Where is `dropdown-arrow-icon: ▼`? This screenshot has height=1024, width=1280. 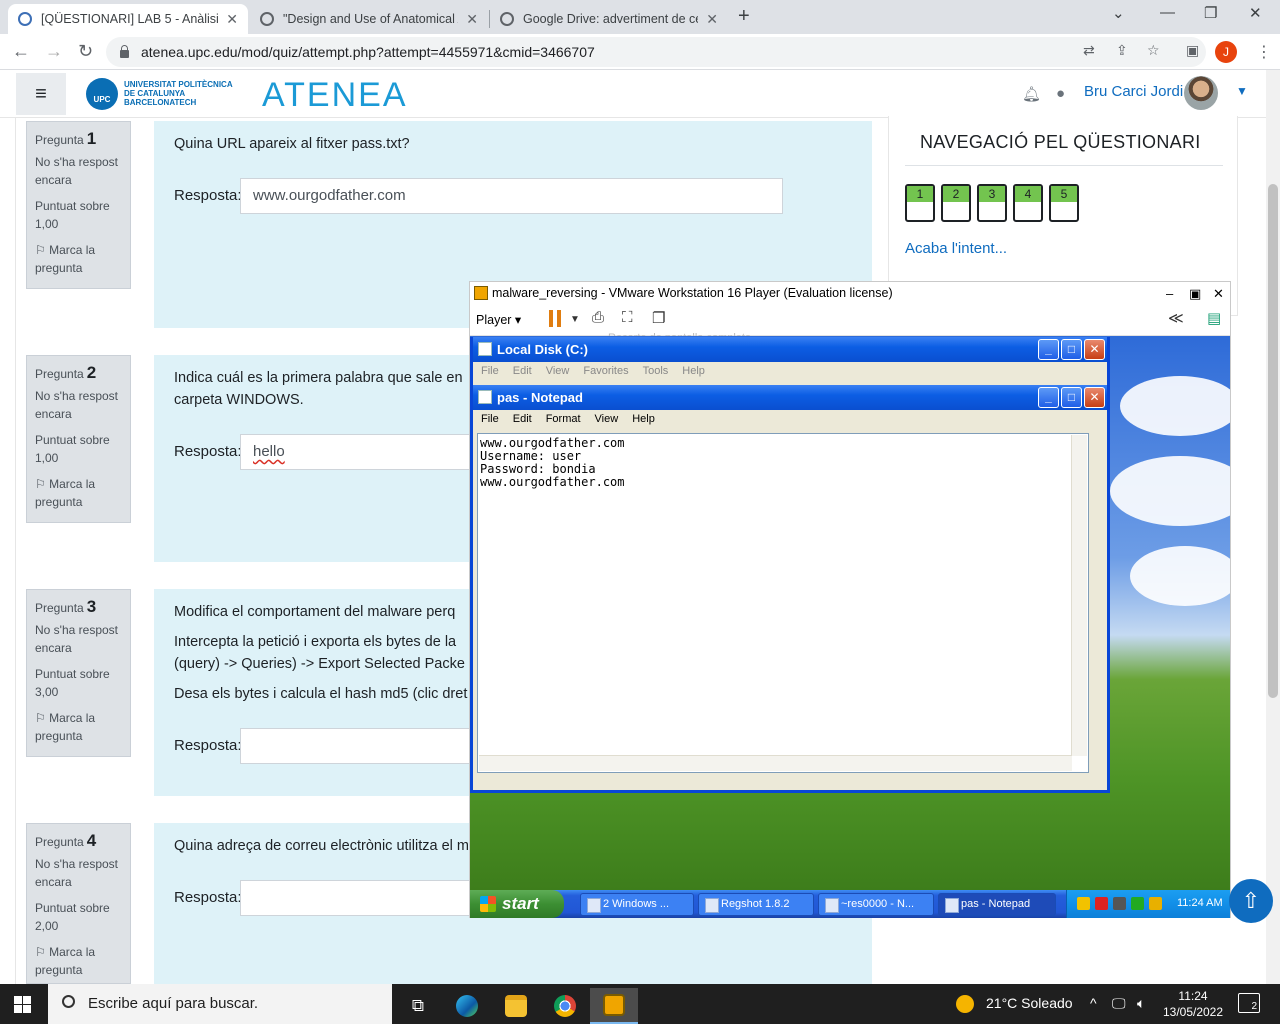
dropdown-arrow-icon: ▼ is located at coordinates (575, 319).